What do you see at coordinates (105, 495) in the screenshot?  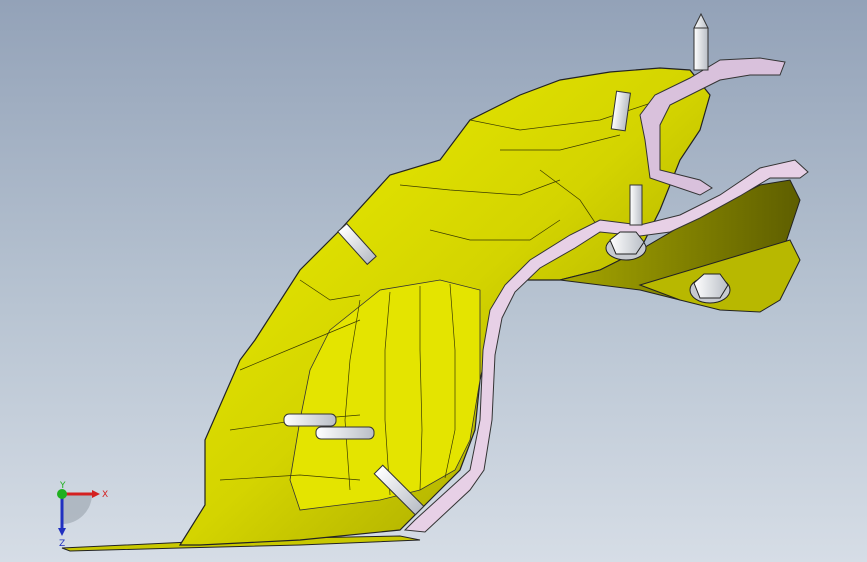 I see `x-axis-label: X` at bounding box center [105, 495].